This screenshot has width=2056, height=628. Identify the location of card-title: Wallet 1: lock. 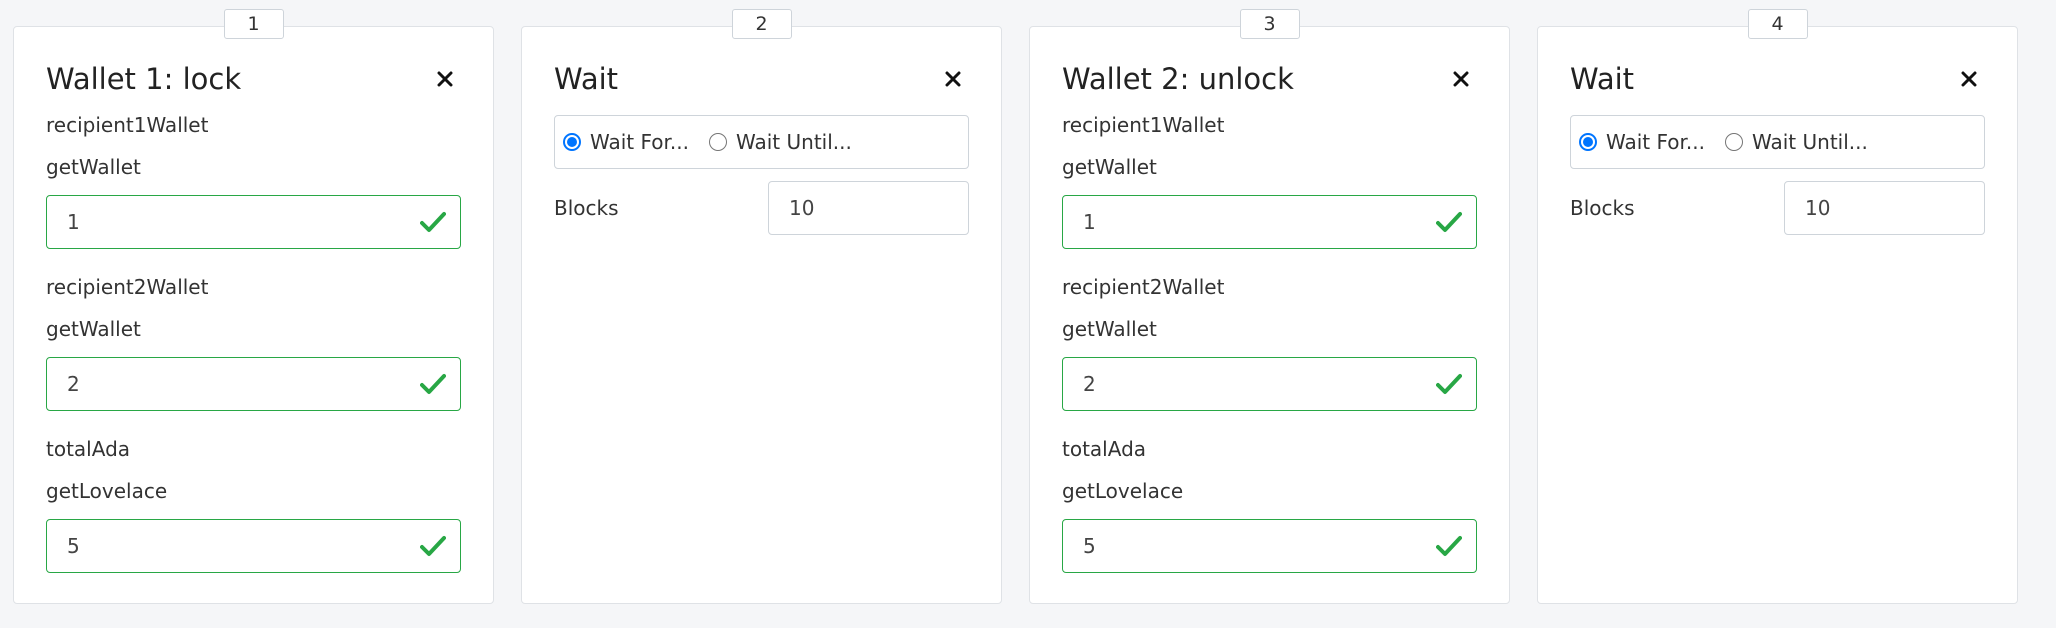
(144, 79).